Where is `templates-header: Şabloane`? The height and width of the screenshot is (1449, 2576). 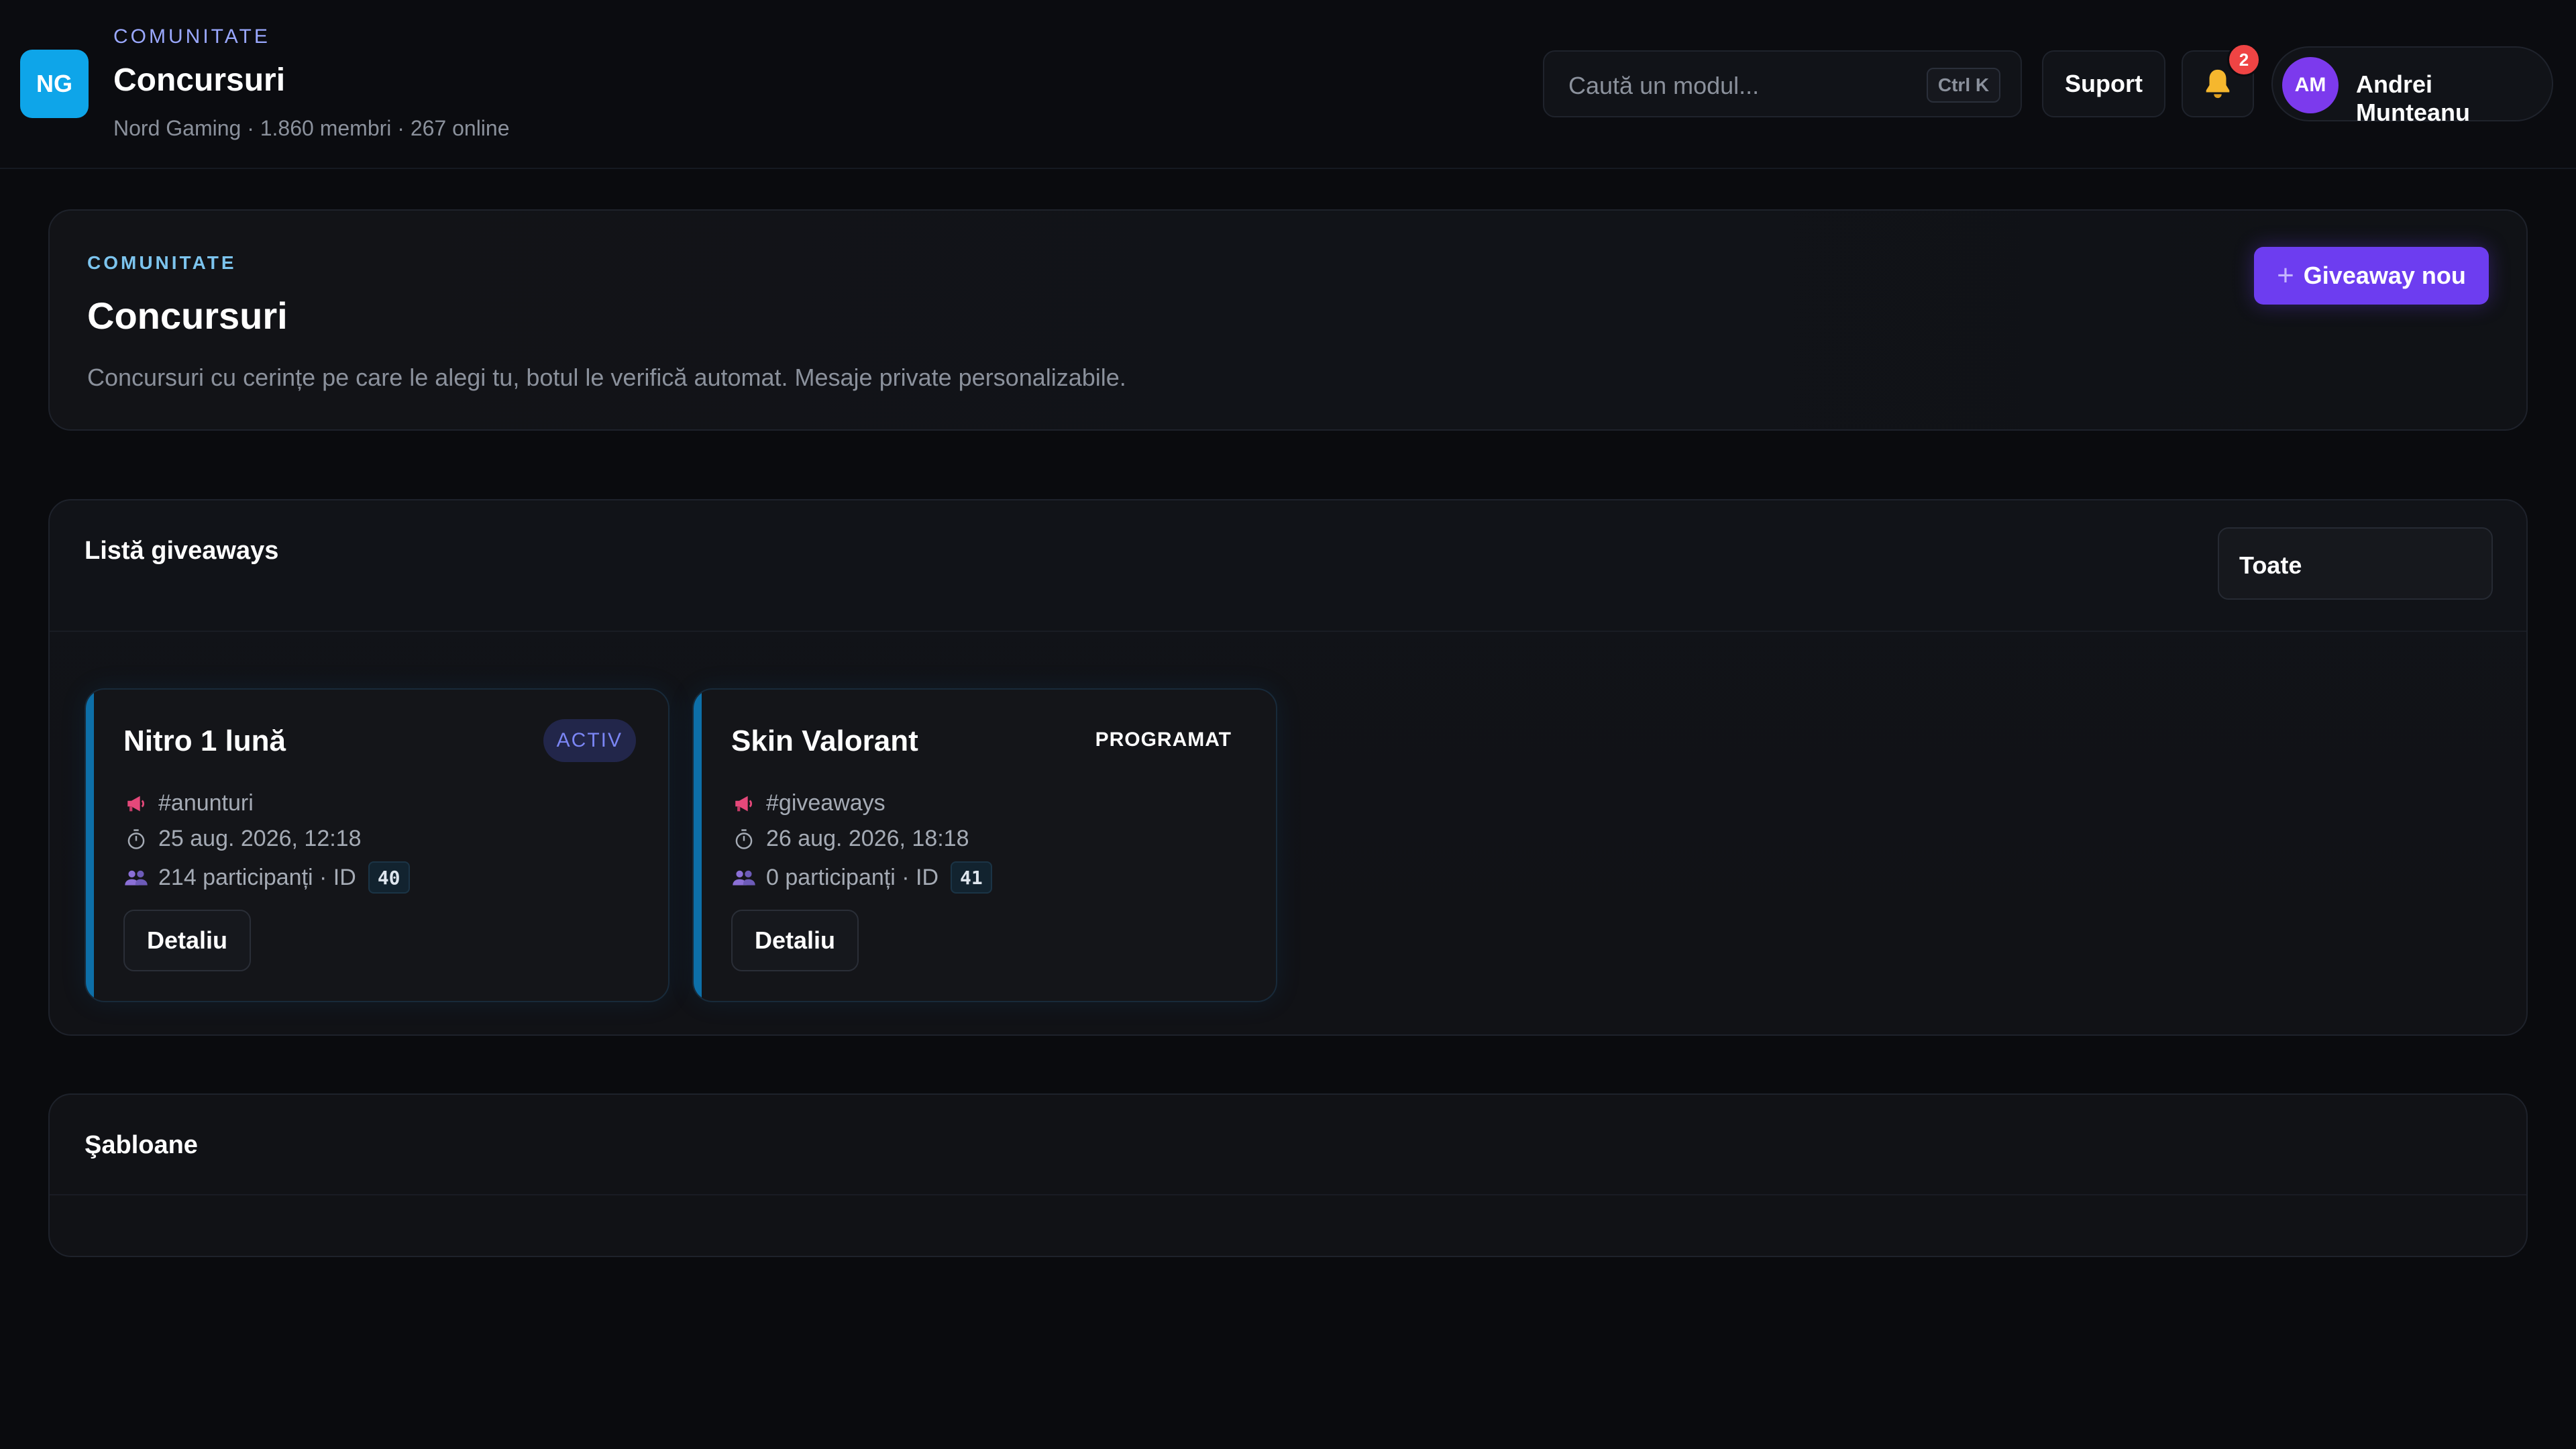
templates-header: Şabloane is located at coordinates (1288, 1145).